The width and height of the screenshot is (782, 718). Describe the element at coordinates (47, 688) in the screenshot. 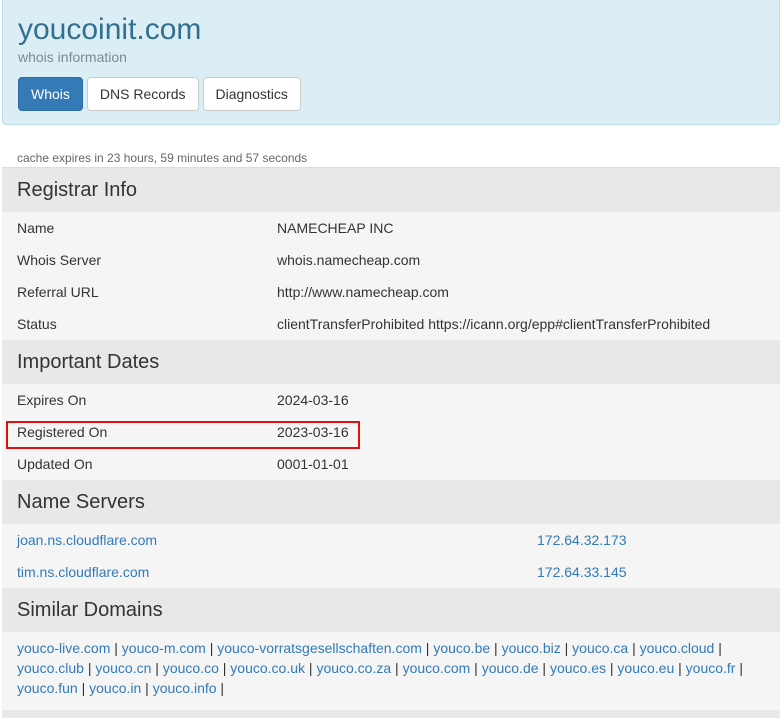

I see `similar-domain-link: youco.fun` at that location.